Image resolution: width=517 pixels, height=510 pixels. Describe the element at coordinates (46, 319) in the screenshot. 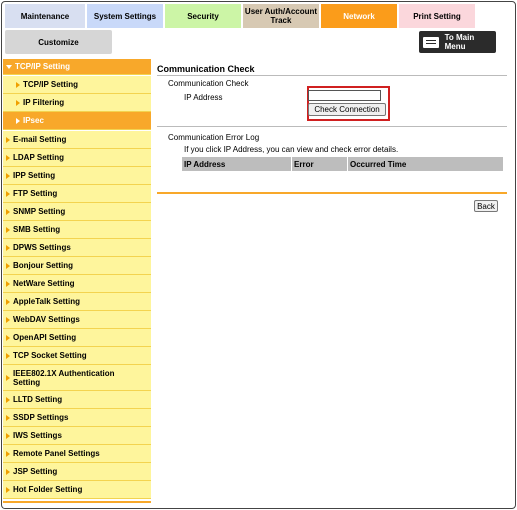

I see `sidebar-item-label: WebDAV Settings` at that location.